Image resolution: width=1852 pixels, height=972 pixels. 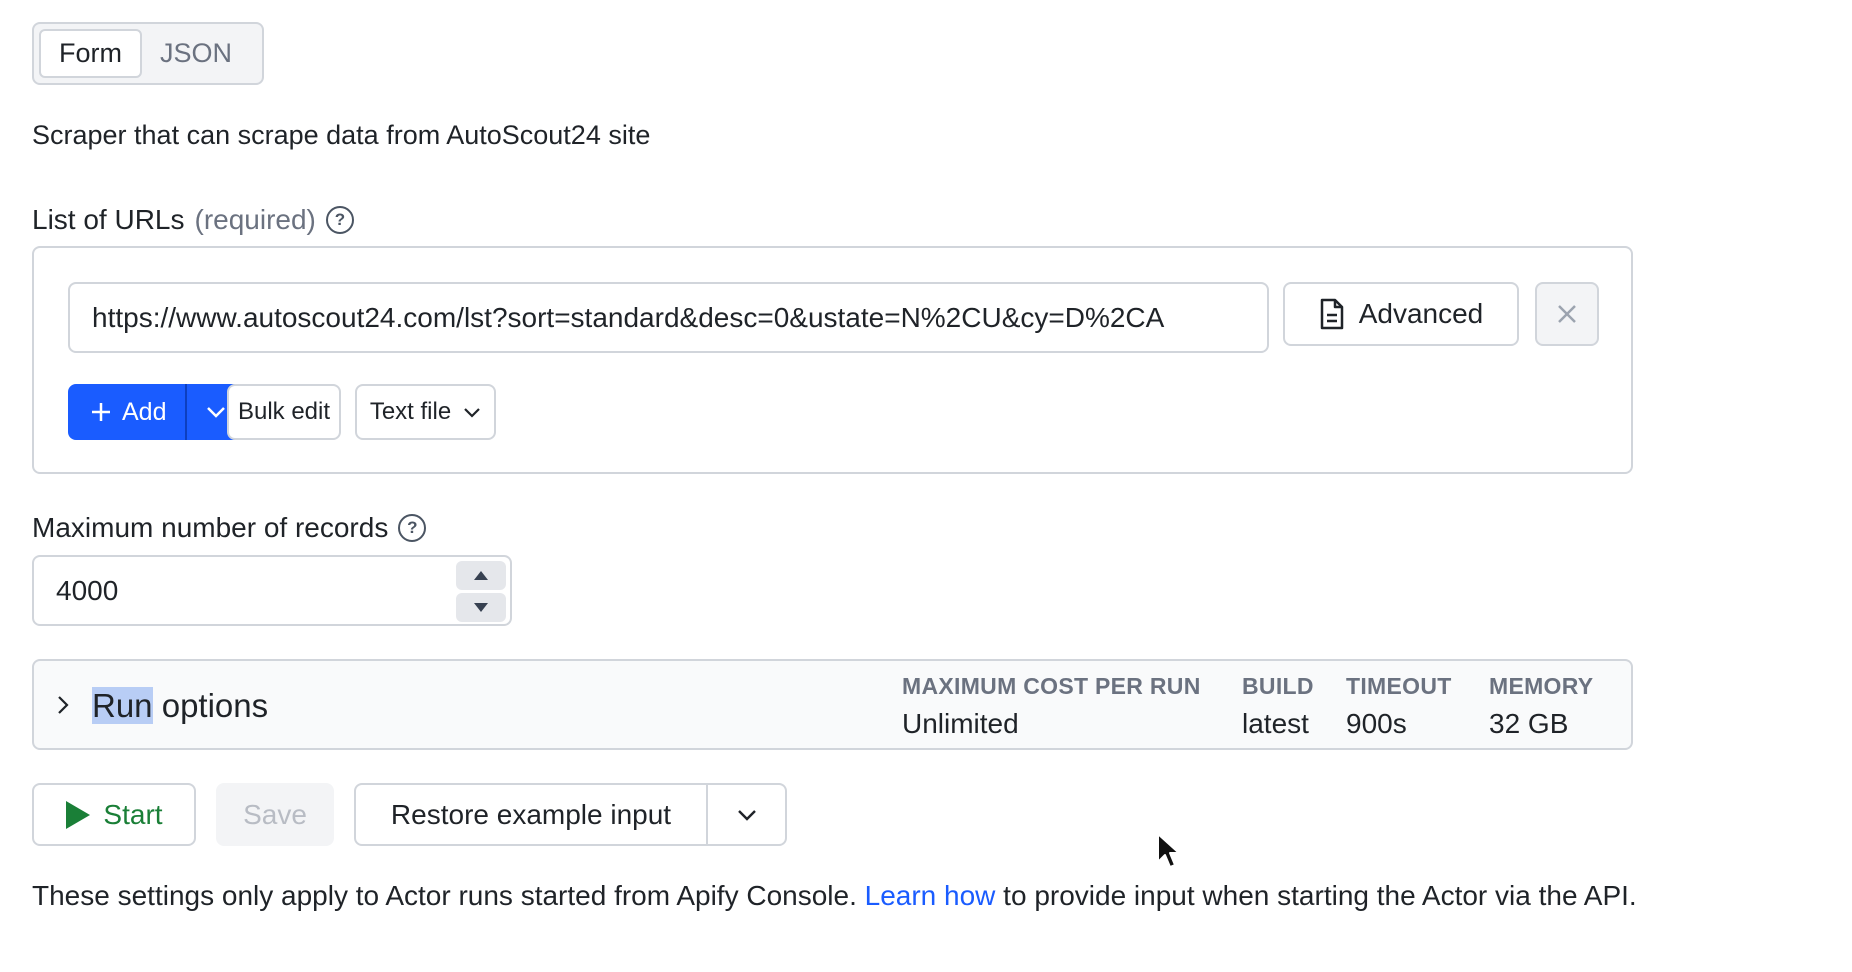 I want to click on tab-json: JSON, so click(x=196, y=53).